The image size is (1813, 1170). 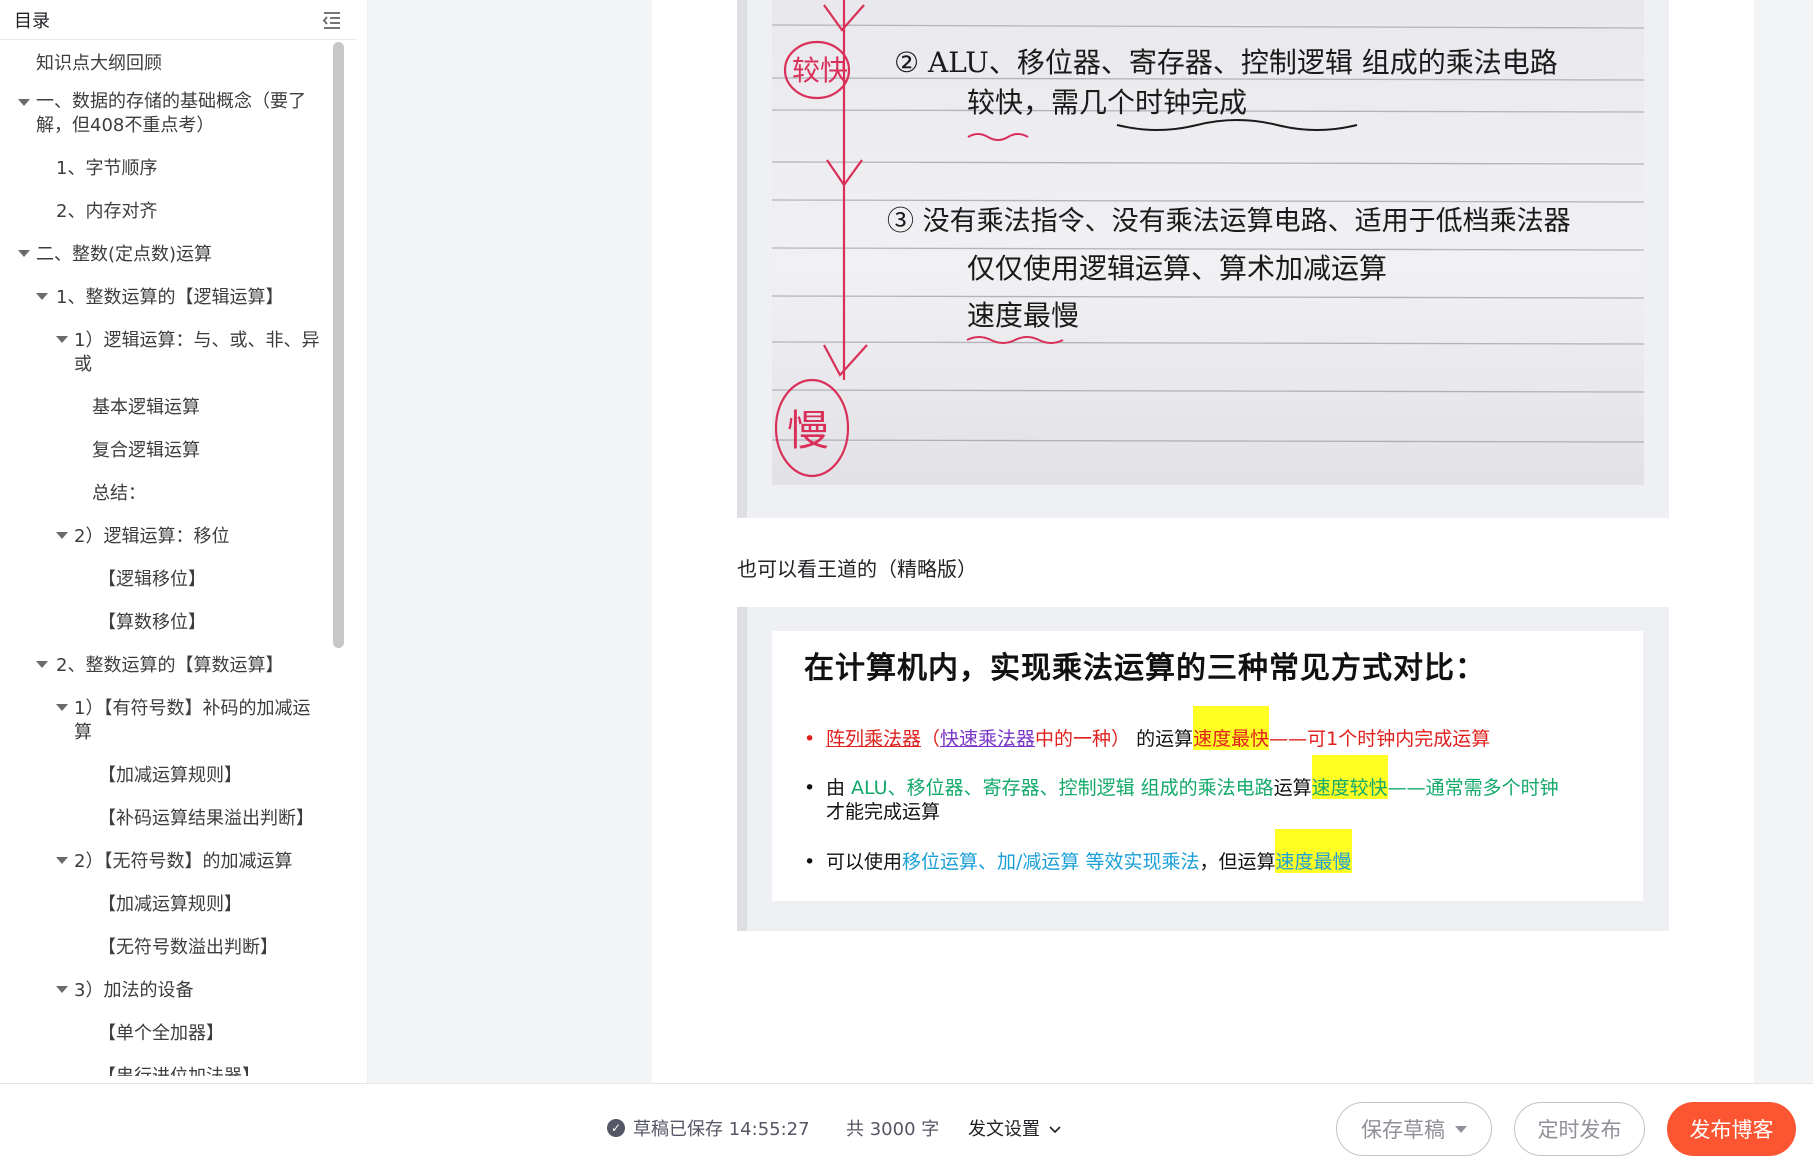 I want to click on slide-title: 在计算机内，实现乘法运算的三种常见方式对比：, so click(x=1145, y=668).